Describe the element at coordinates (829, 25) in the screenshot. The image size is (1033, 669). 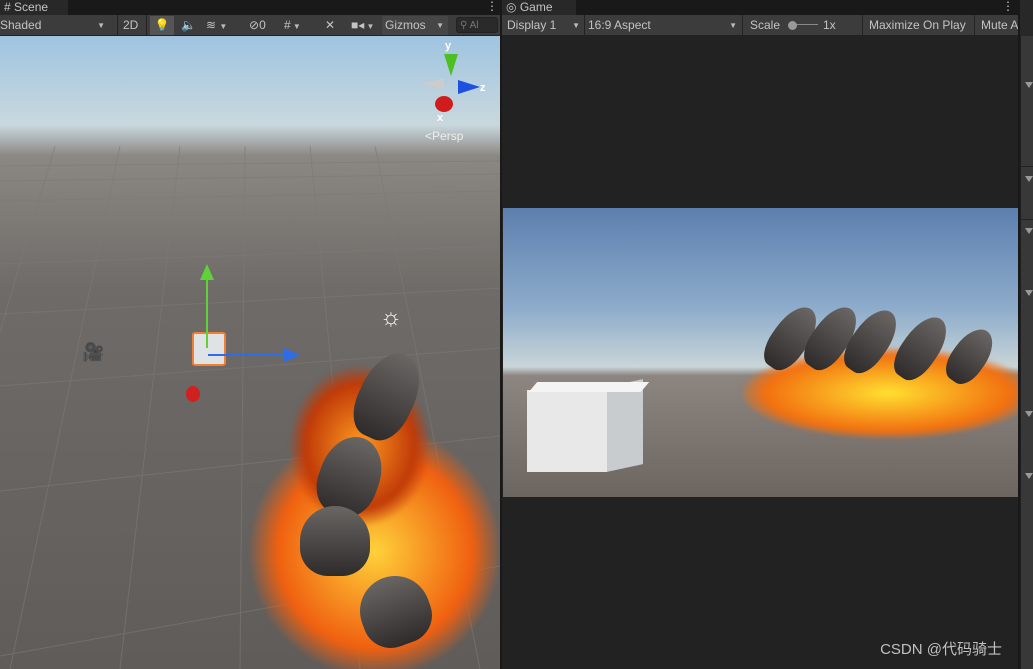
I see `scale-value: 1x` at that location.